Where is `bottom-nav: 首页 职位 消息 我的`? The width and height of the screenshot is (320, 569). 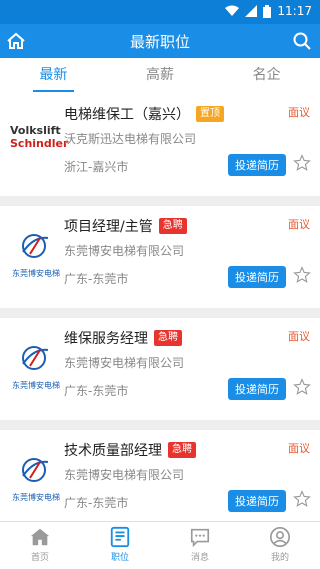 bottom-nav: 首页 职位 消息 我的 is located at coordinates (160, 545).